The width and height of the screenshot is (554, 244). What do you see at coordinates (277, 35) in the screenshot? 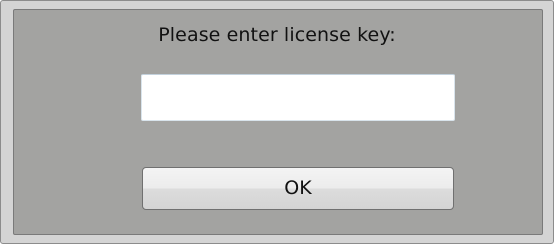
I see `license-prompt-label: Please enter license key:` at bounding box center [277, 35].